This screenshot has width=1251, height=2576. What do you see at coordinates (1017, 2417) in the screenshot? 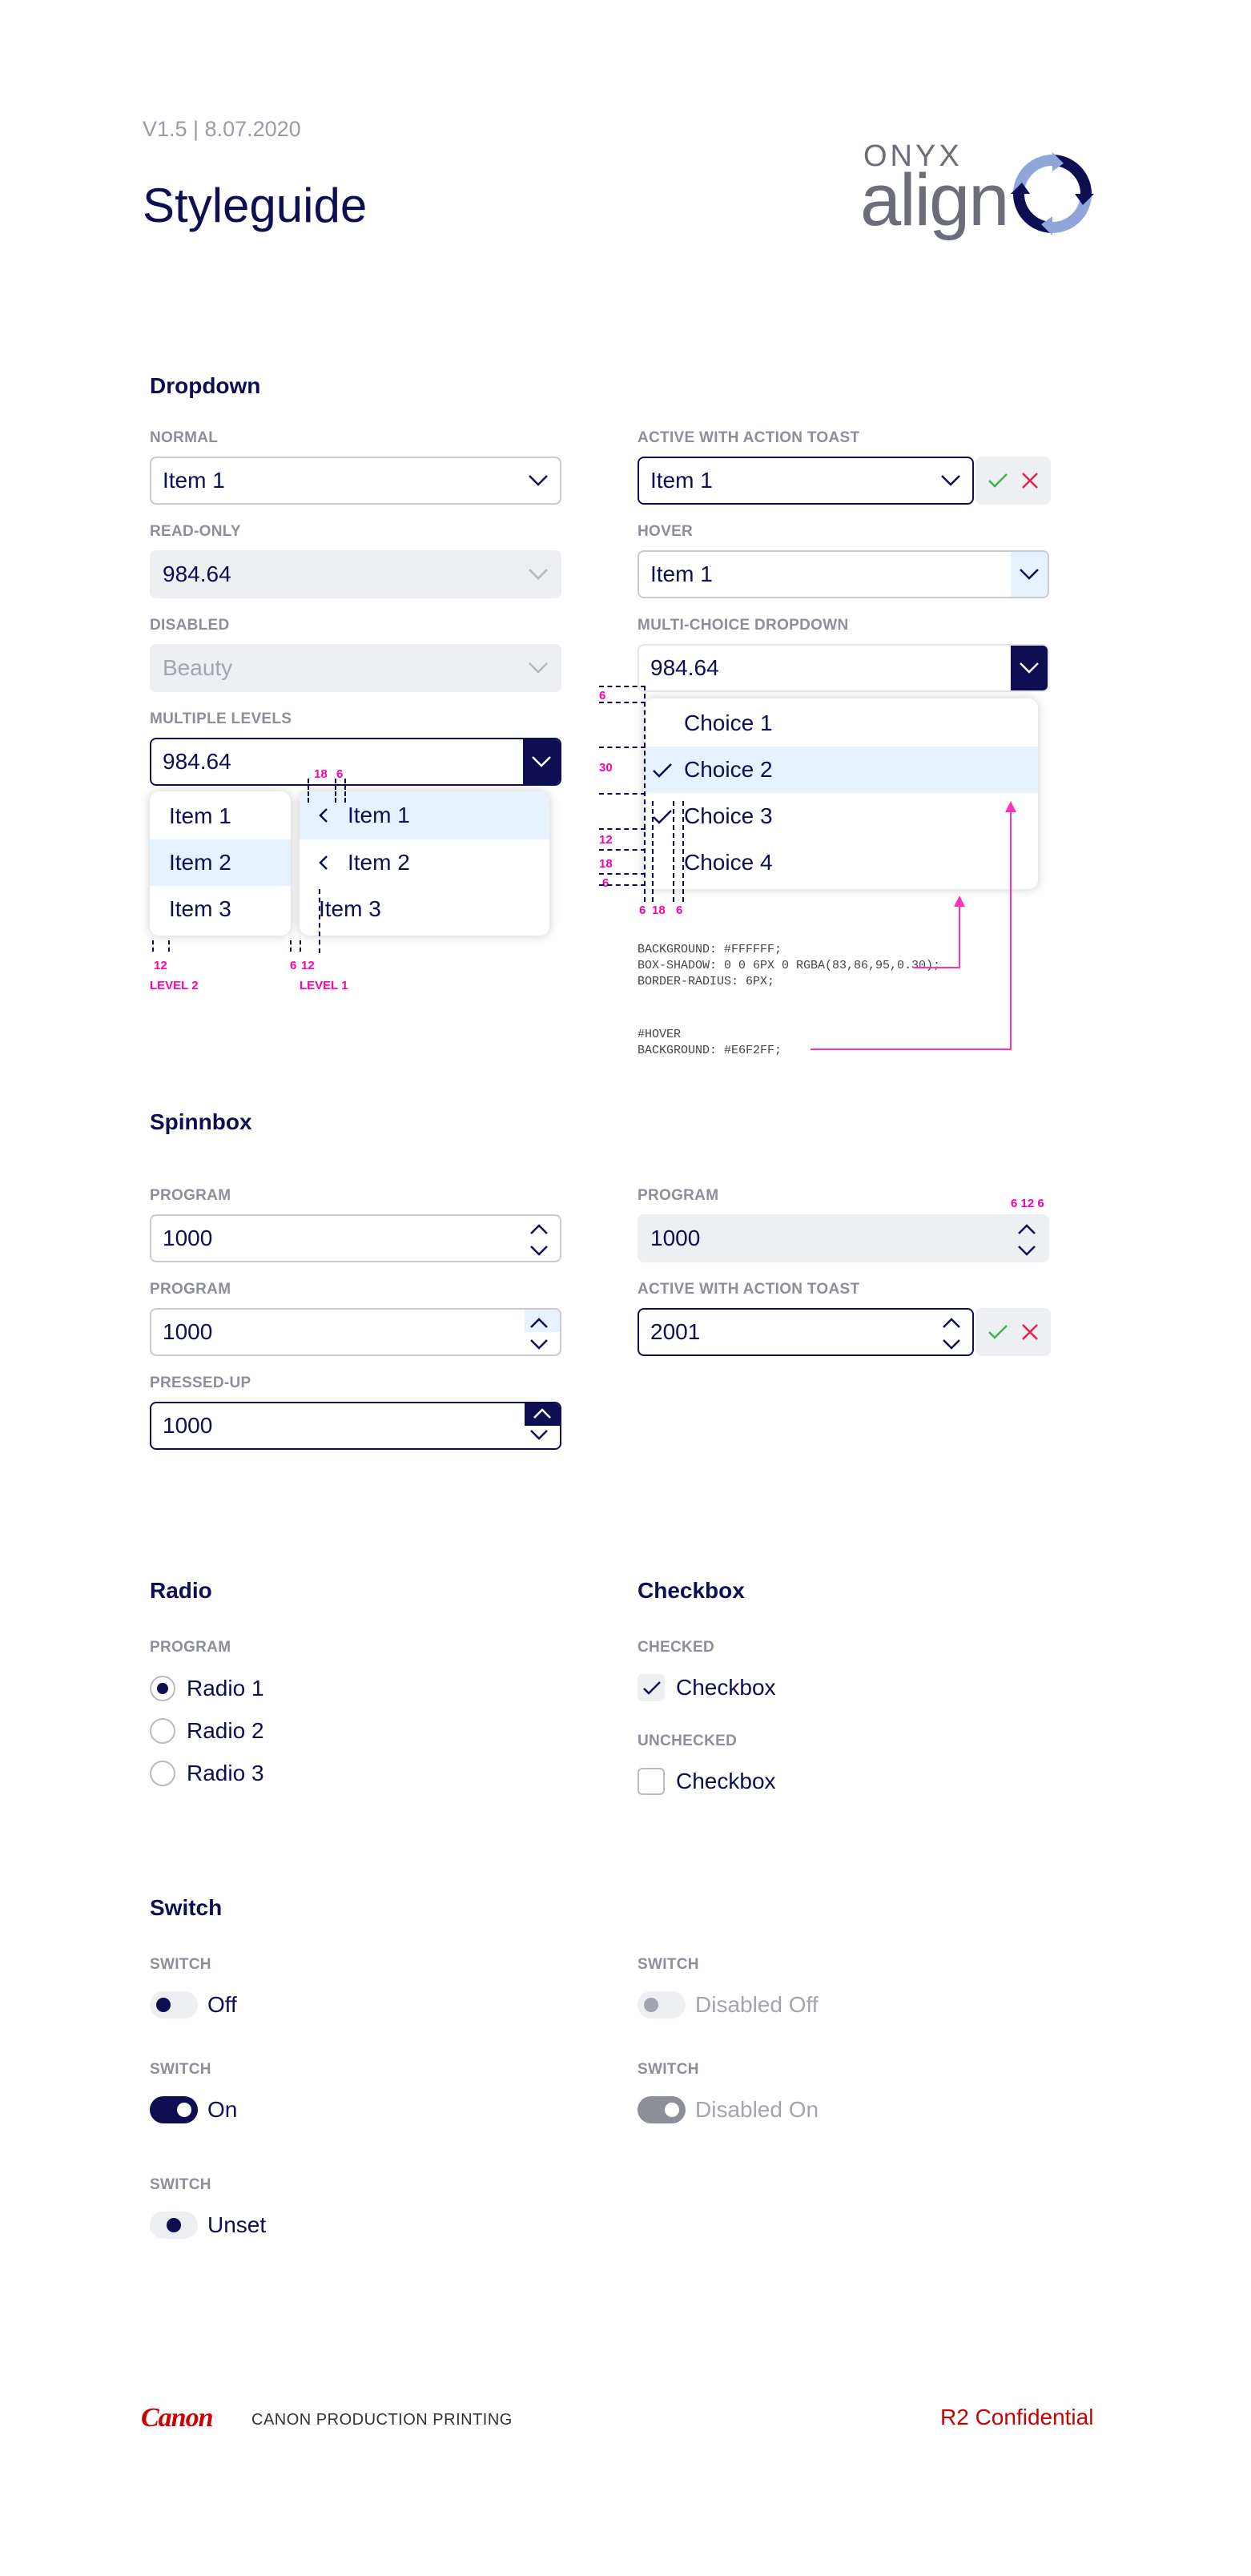
I see `confidential-label: R2 Confidential` at bounding box center [1017, 2417].